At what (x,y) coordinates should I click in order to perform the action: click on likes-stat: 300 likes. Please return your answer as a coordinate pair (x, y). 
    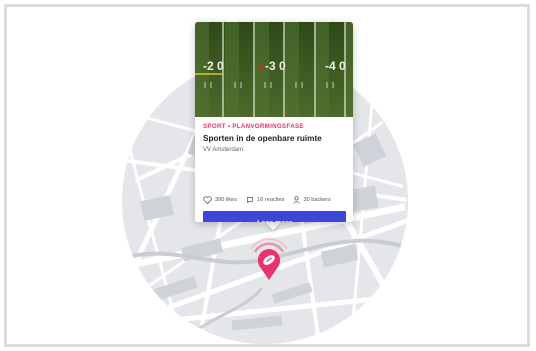
    Looking at the image, I should click on (220, 200).